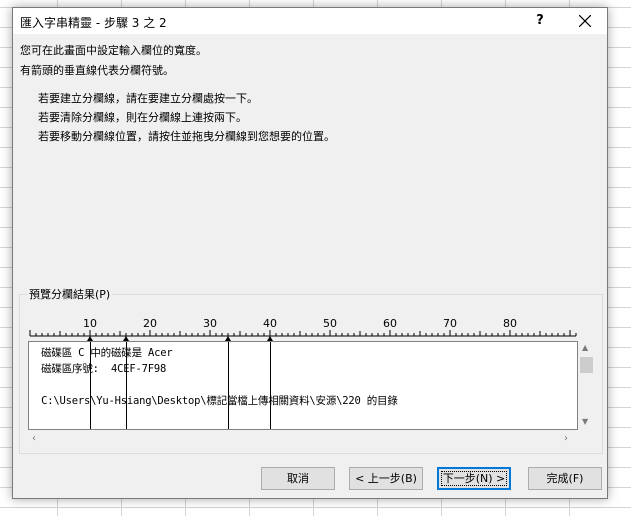 The width and height of the screenshot is (631, 516). Describe the element at coordinates (565, 478) in the screenshot. I see `finish-button: 完成(F)` at that location.